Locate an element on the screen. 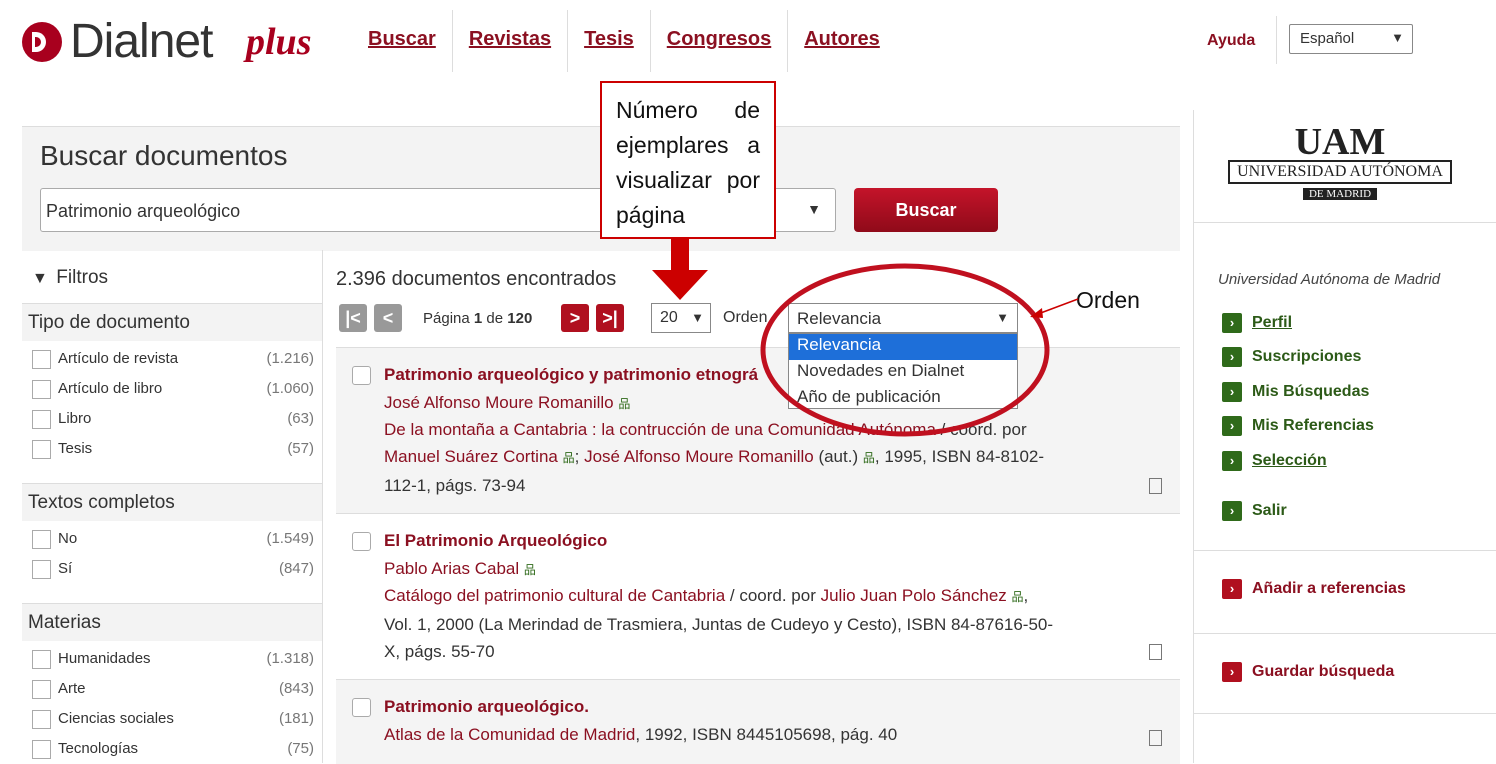  link-label: Perfil is located at coordinates (1272, 323).